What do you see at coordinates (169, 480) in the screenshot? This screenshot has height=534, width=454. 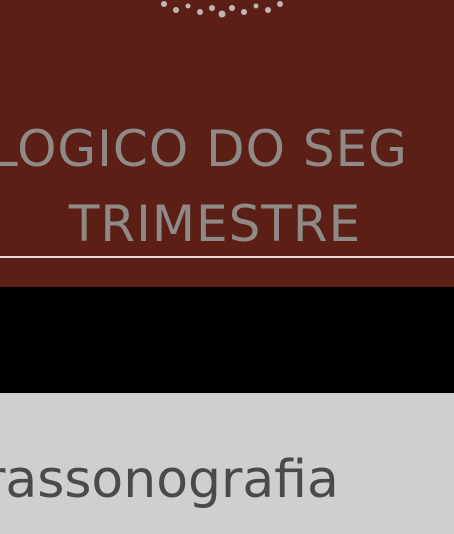 I see `caption-text: rassonografia` at bounding box center [169, 480].